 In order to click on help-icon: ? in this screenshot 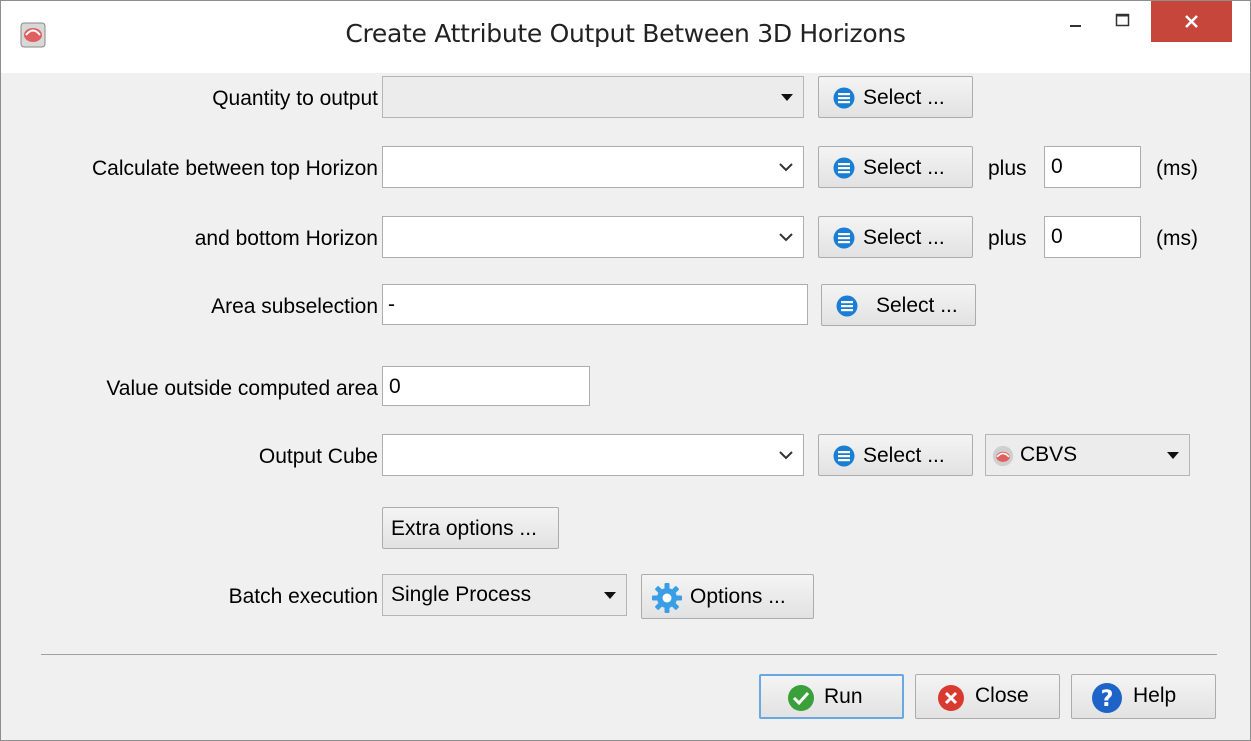, I will do `click(1107, 698)`.